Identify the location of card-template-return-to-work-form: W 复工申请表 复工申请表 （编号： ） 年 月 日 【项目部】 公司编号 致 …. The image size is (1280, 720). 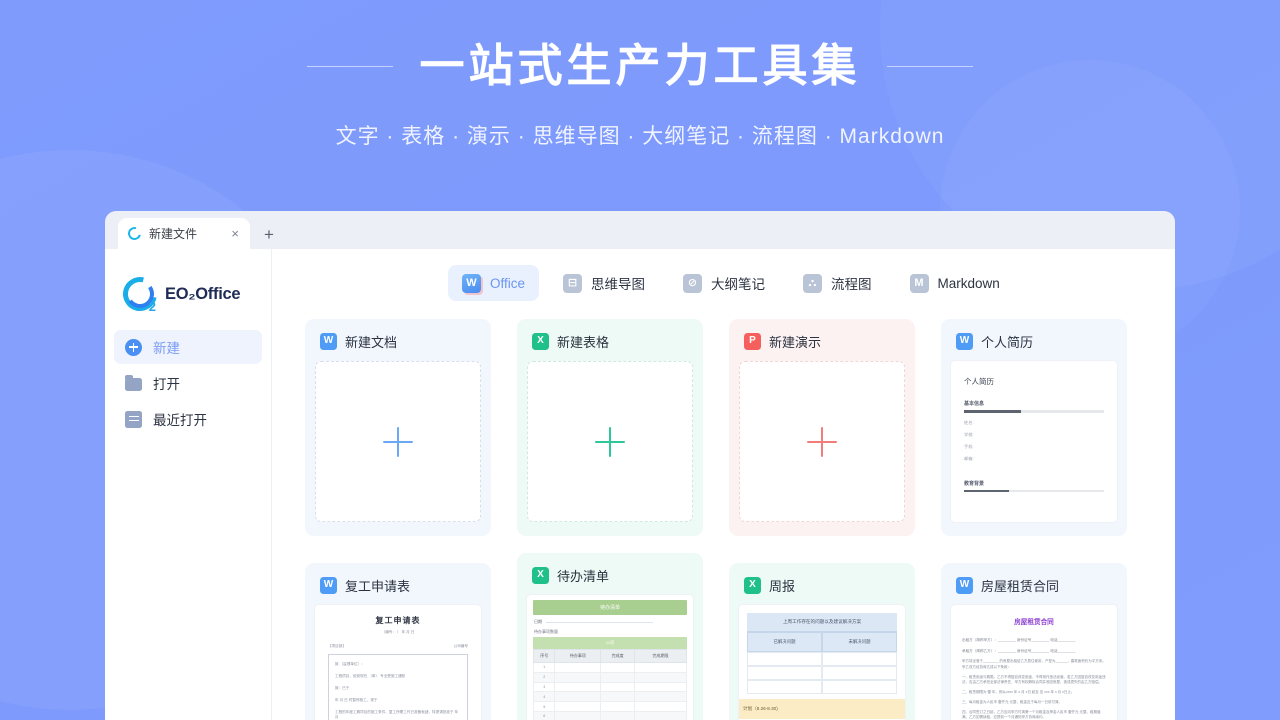
(398, 641).